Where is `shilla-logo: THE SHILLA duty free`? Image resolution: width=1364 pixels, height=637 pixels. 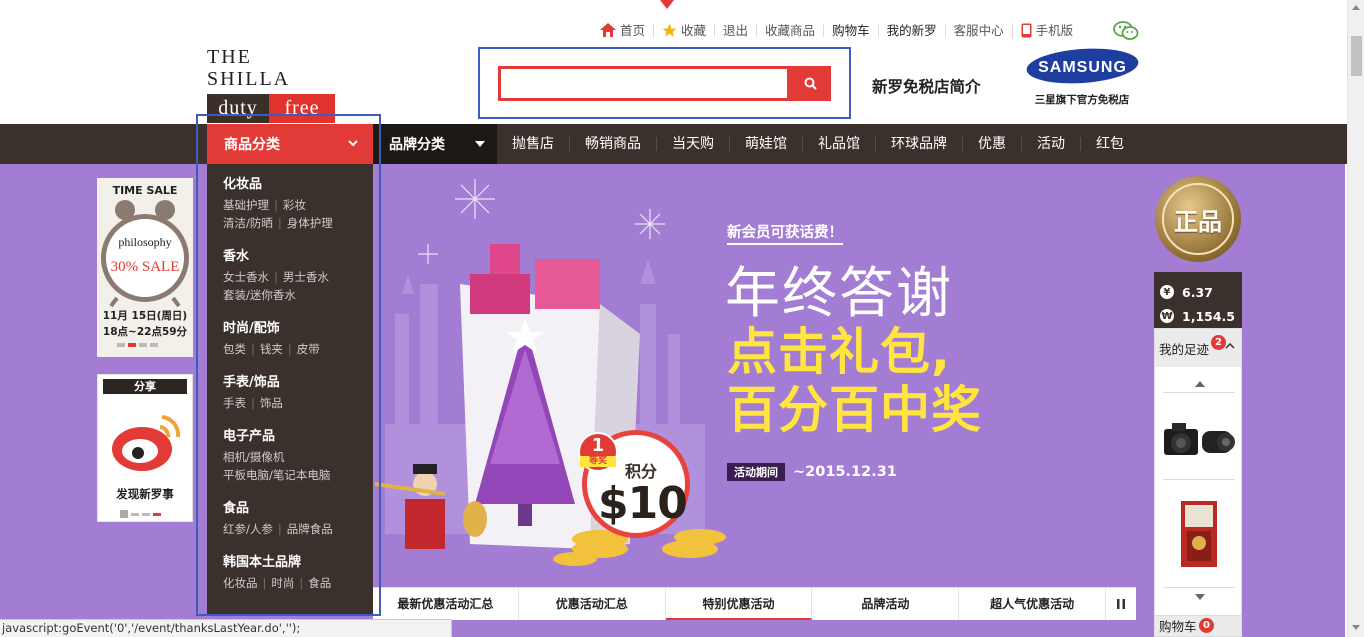
shilla-logo: THE SHILLA duty free is located at coordinates (271, 84).